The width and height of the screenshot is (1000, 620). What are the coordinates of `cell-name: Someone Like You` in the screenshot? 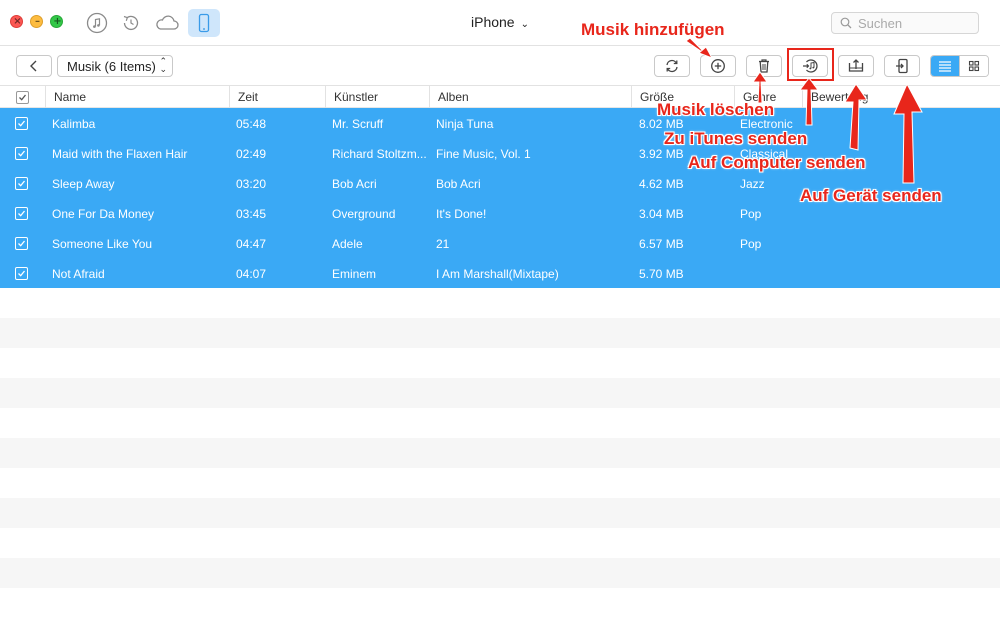 It's located at (102, 244).